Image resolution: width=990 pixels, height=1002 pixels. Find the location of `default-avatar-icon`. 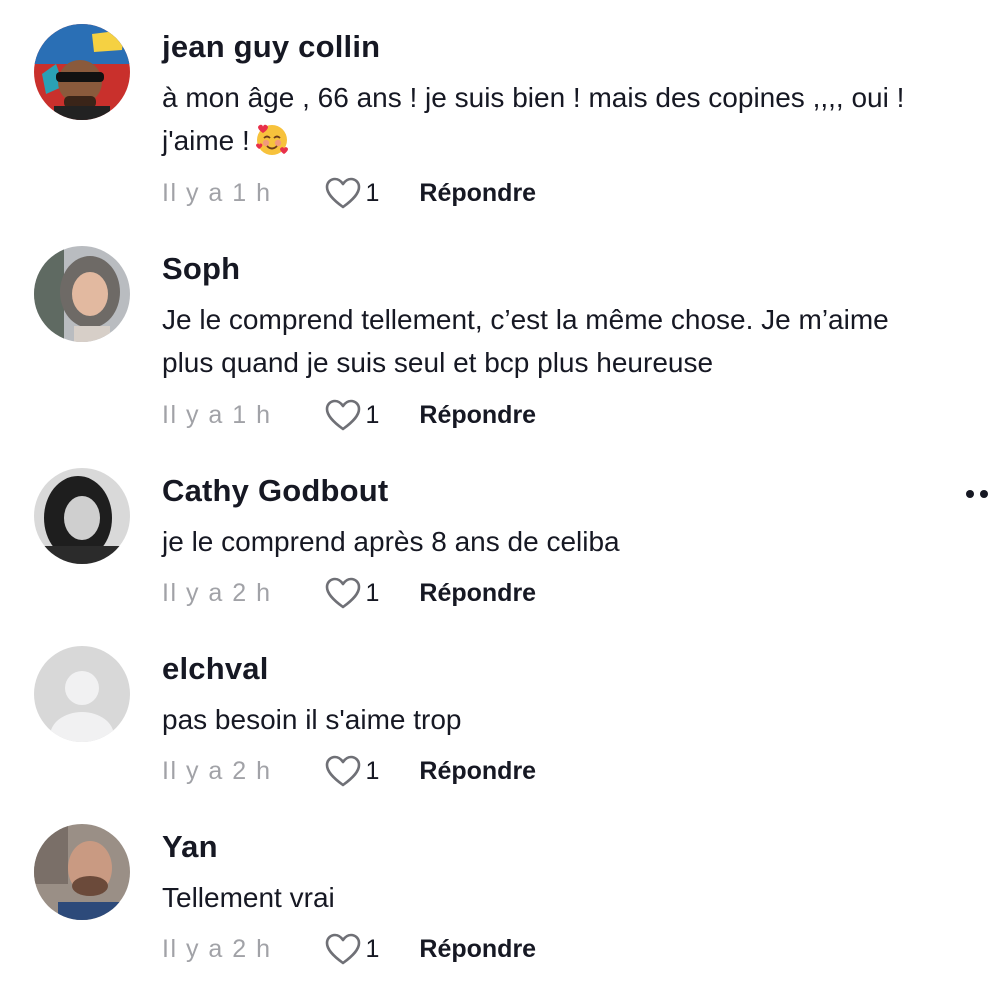

default-avatar-icon is located at coordinates (82, 694).